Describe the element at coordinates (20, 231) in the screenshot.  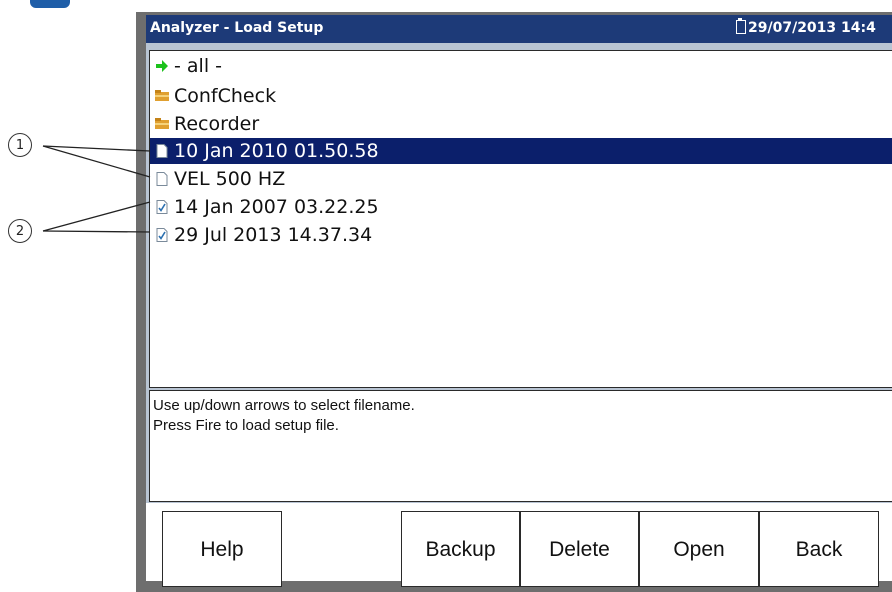
I see `callout-2: 2` at that location.